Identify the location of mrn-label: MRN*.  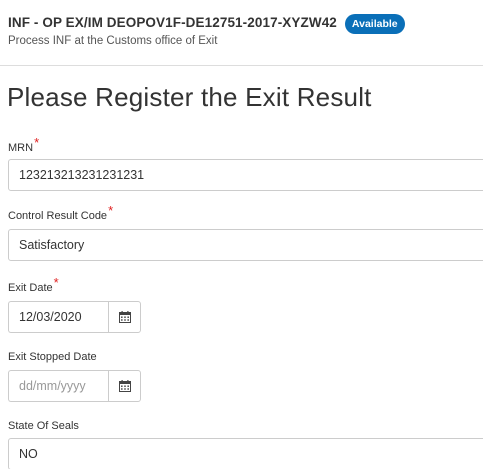
(23, 144).